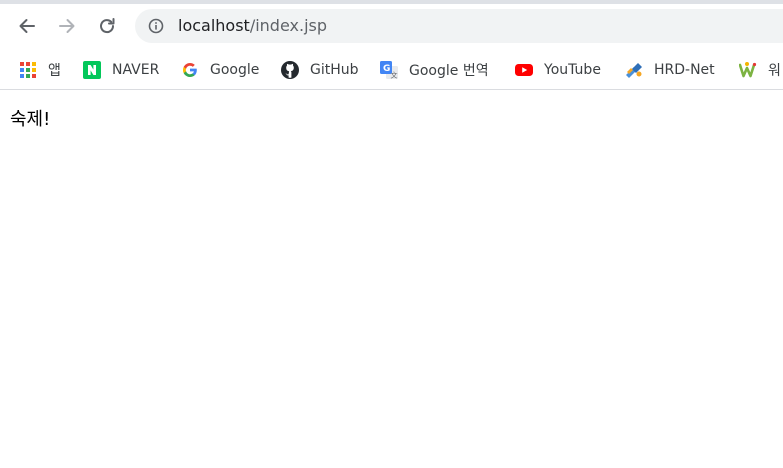  What do you see at coordinates (290, 70) in the screenshot?
I see `github-icon` at bounding box center [290, 70].